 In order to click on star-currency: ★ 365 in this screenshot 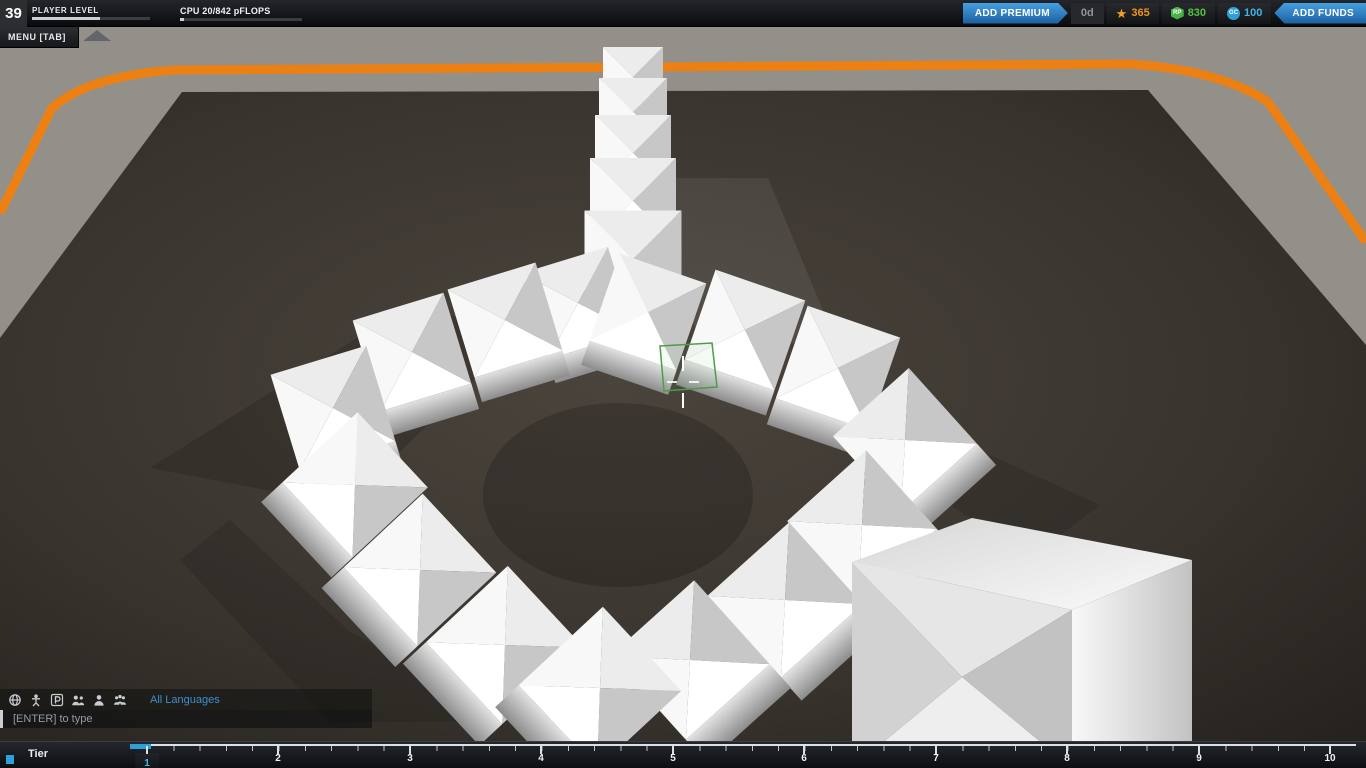, I will do `click(1133, 13)`.